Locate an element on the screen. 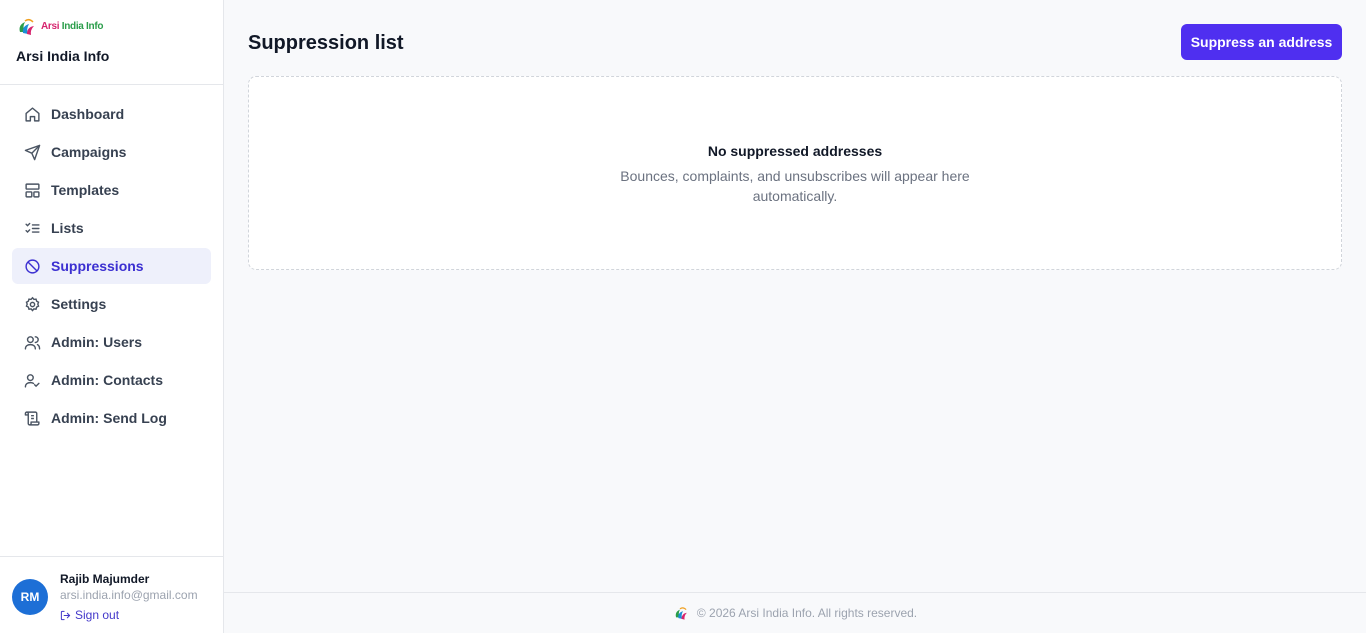 The height and width of the screenshot is (633, 1366). user-check-icon is located at coordinates (32, 380).